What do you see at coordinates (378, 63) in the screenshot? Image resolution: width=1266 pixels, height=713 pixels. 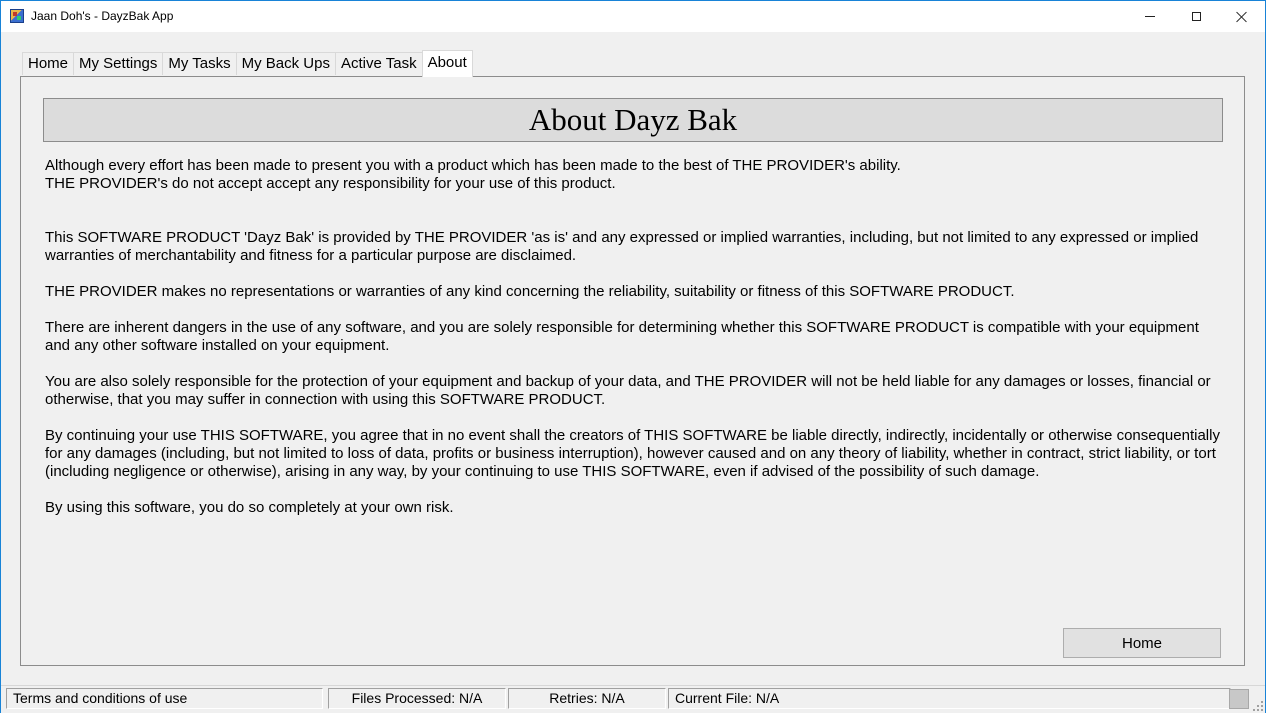 I see `tab-active-task: Active Task` at bounding box center [378, 63].